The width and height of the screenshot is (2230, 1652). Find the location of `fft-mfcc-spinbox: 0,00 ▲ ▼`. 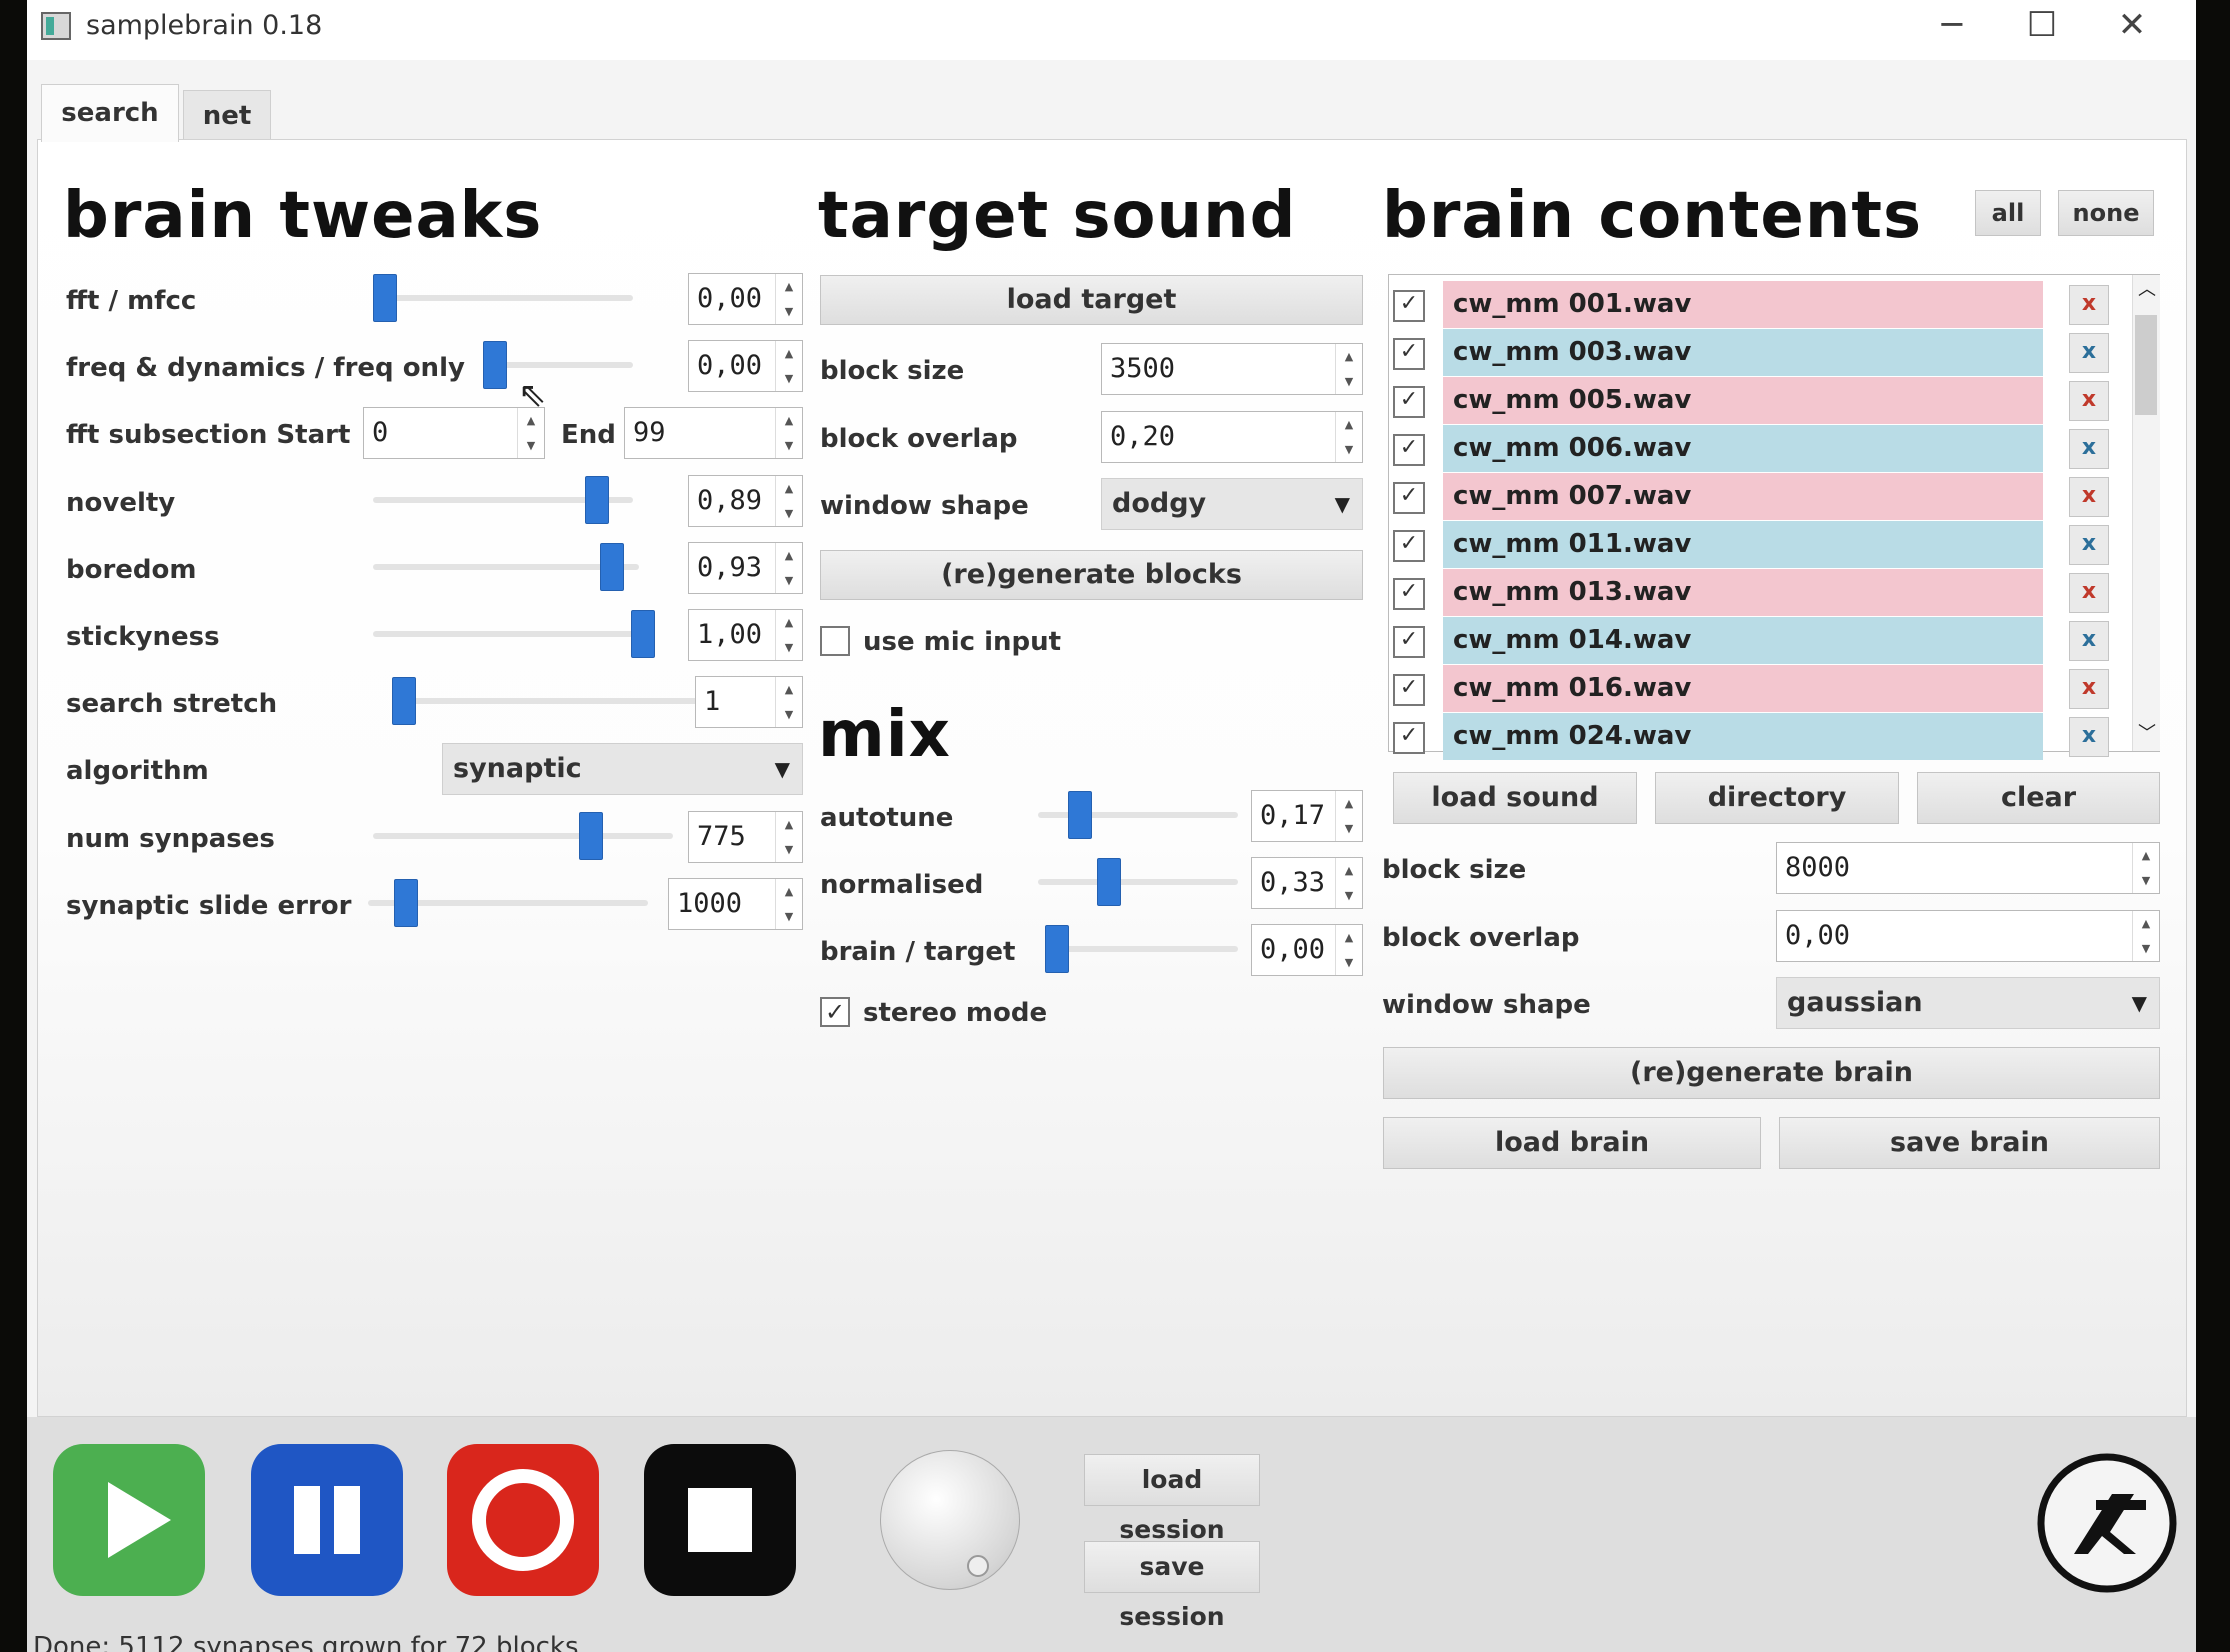

fft-mfcc-spinbox: 0,00 ▲ ▼ is located at coordinates (745, 299).